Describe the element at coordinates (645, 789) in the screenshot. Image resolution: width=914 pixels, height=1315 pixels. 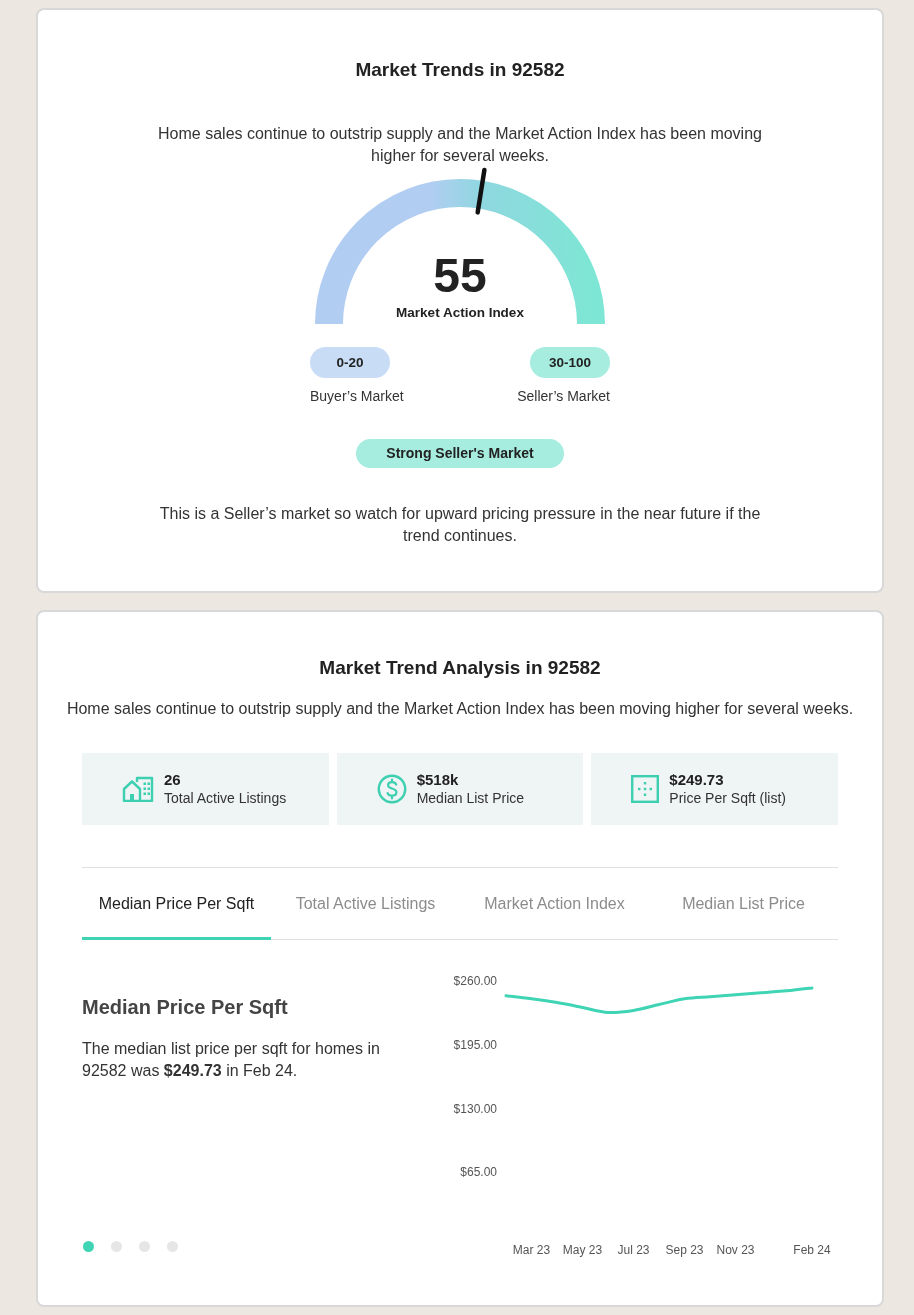
I see `square-grid-icon` at that location.